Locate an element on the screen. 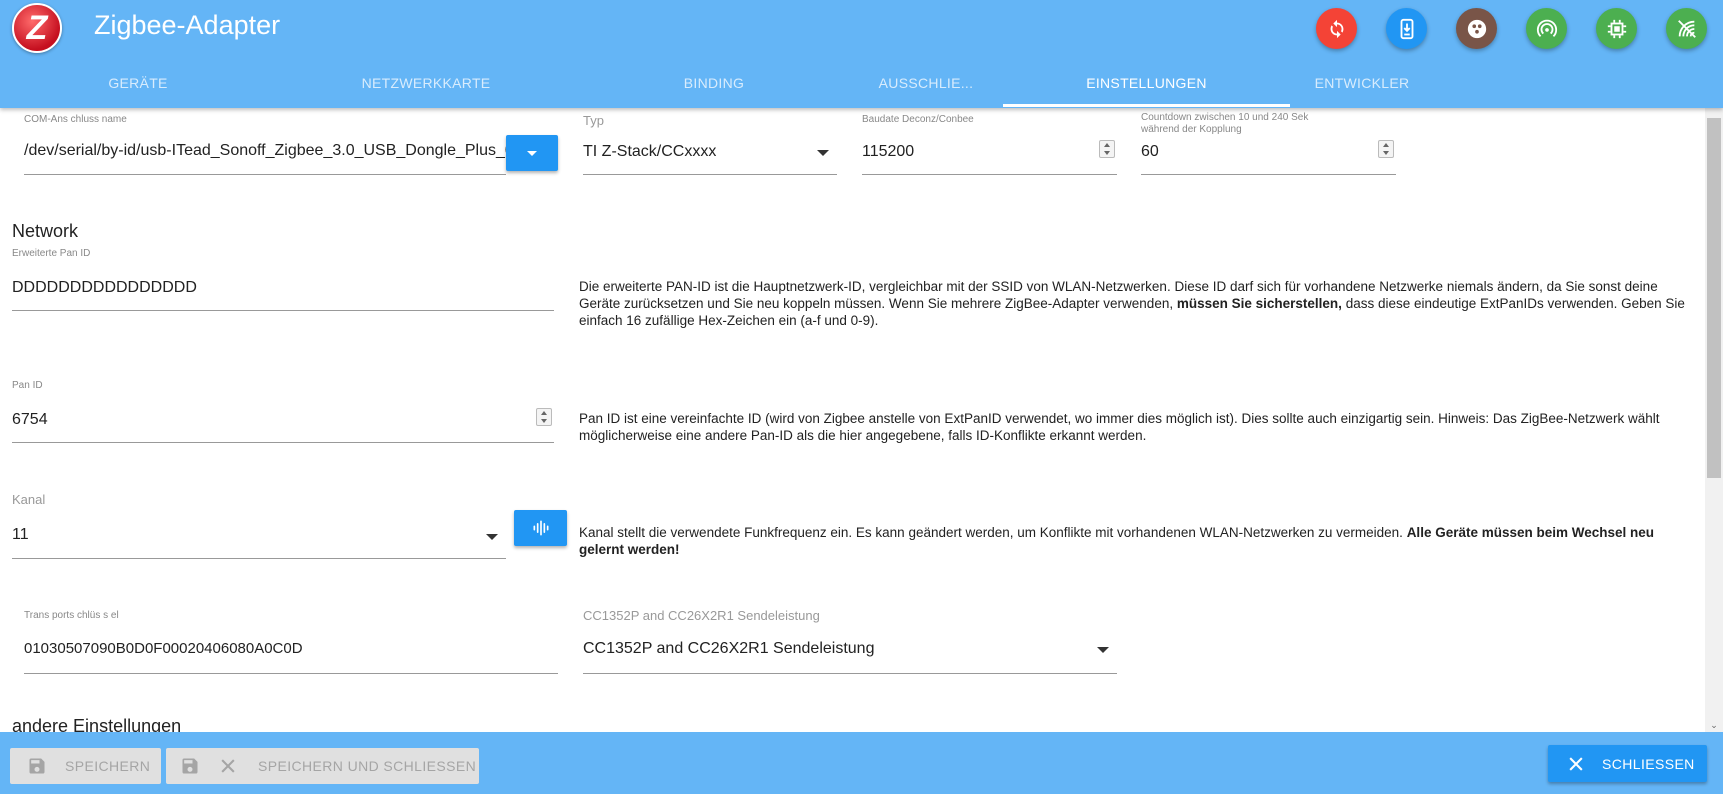 The height and width of the screenshot is (794, 1723). save-label: SPEICHERN is located at coordinates (108, 766).